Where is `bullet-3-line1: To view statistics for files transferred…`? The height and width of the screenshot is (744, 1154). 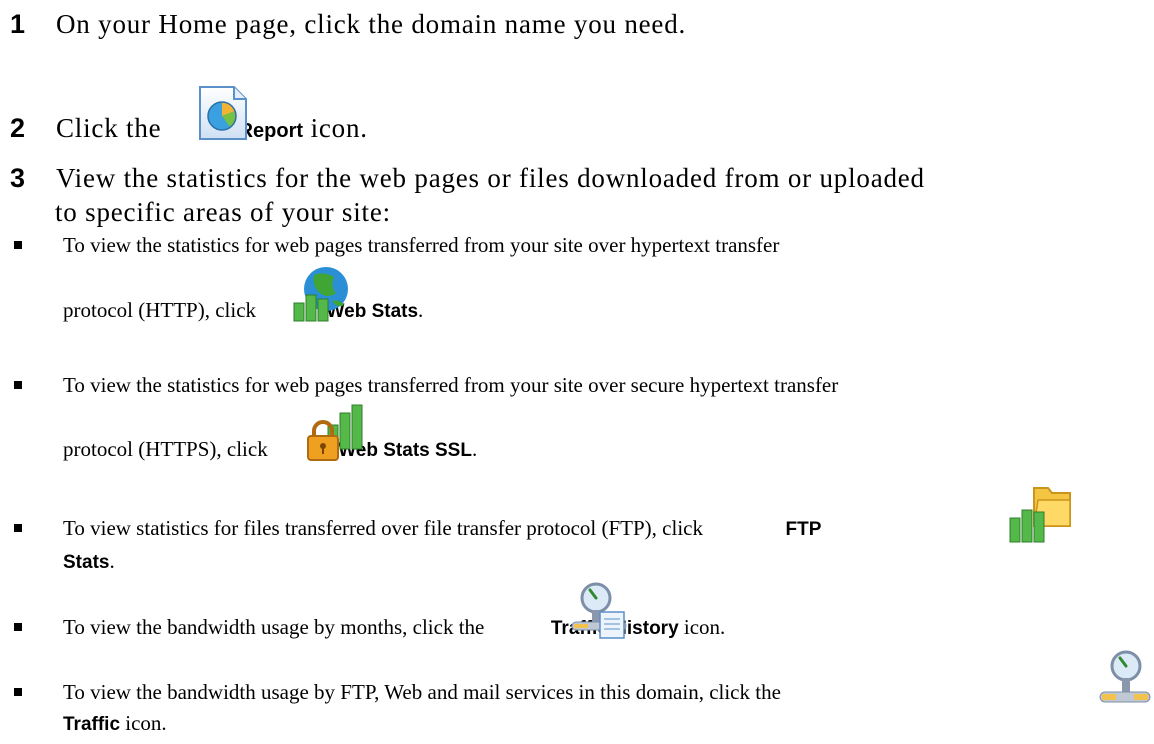
bullet-3-line1: To view statistics for files transferred… is located at coordinates (442, 529).